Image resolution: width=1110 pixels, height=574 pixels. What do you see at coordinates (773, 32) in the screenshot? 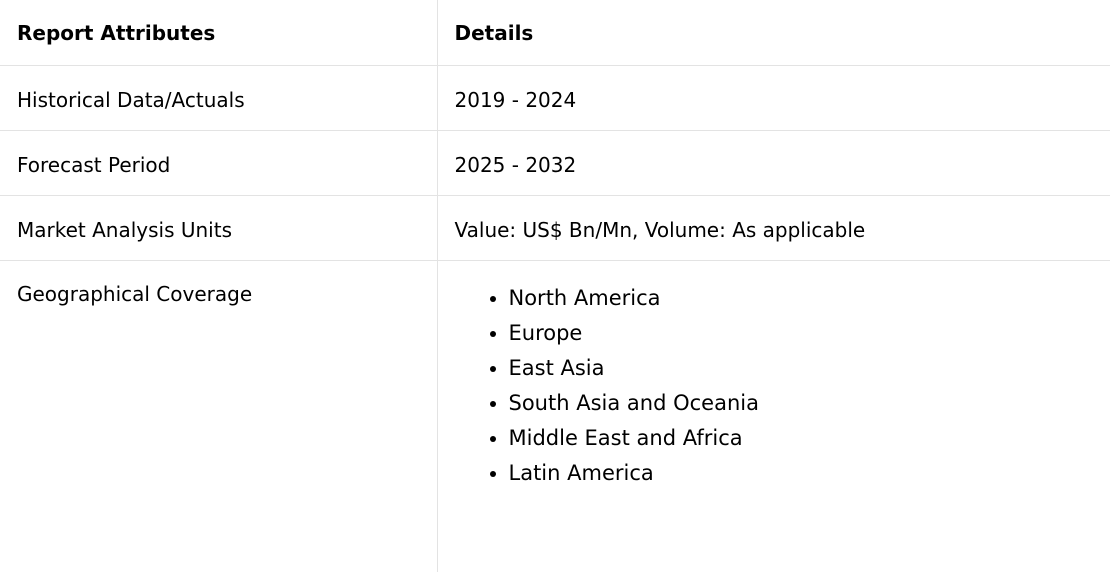
I see `header-details: Details` at bounding box center [773, 32].